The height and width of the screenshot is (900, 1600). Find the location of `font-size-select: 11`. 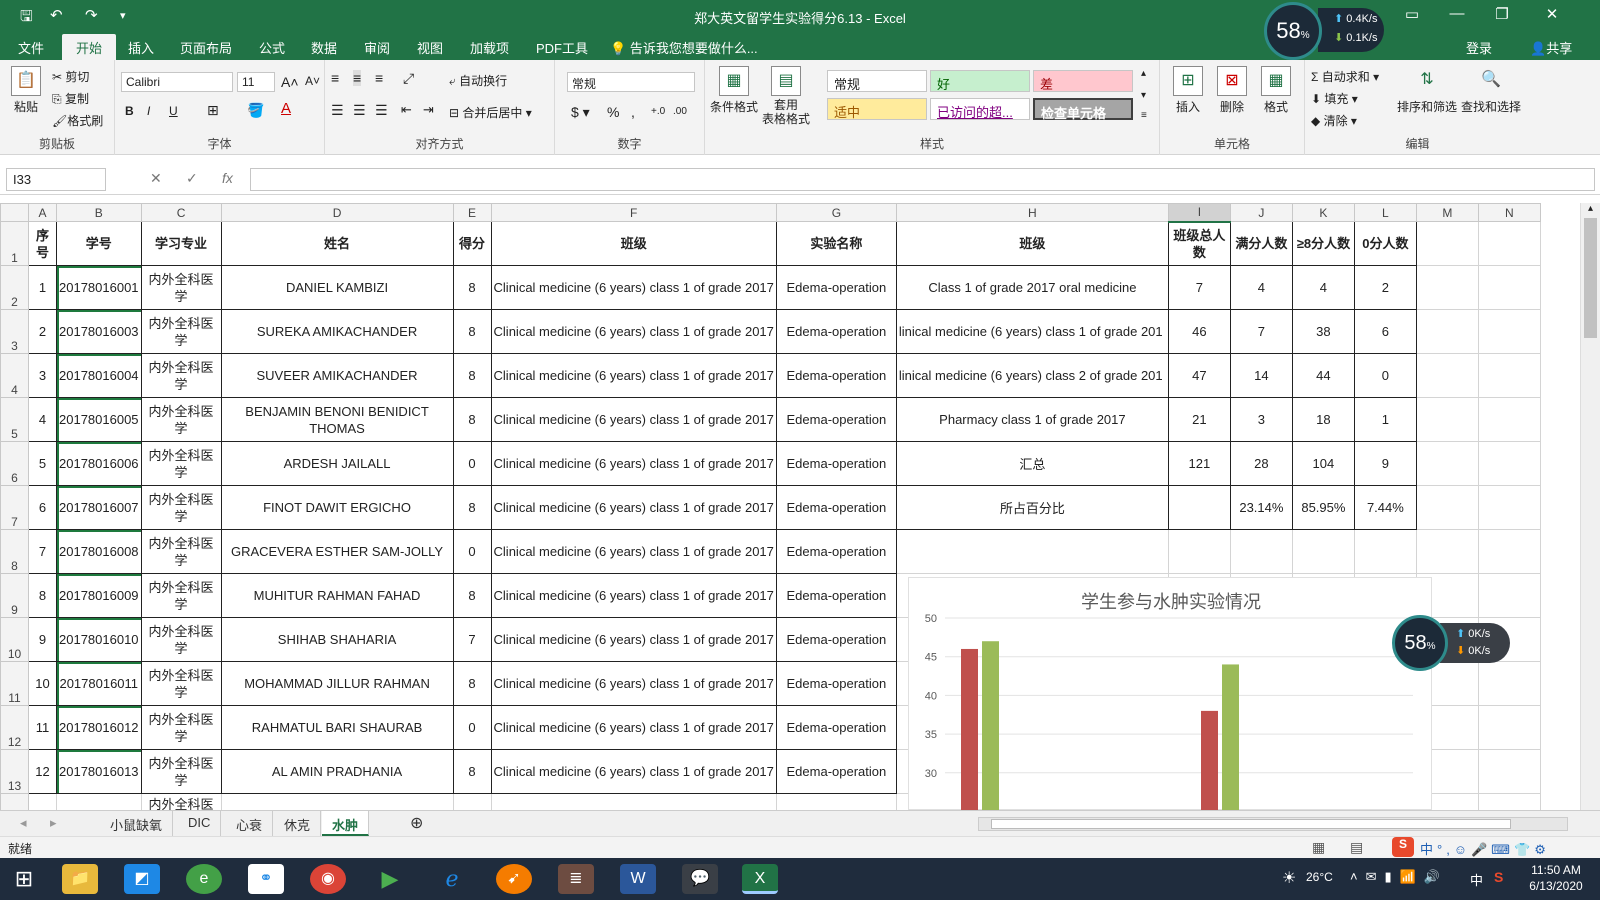

font-size-select: 11 is located at coordinates (256, 82).